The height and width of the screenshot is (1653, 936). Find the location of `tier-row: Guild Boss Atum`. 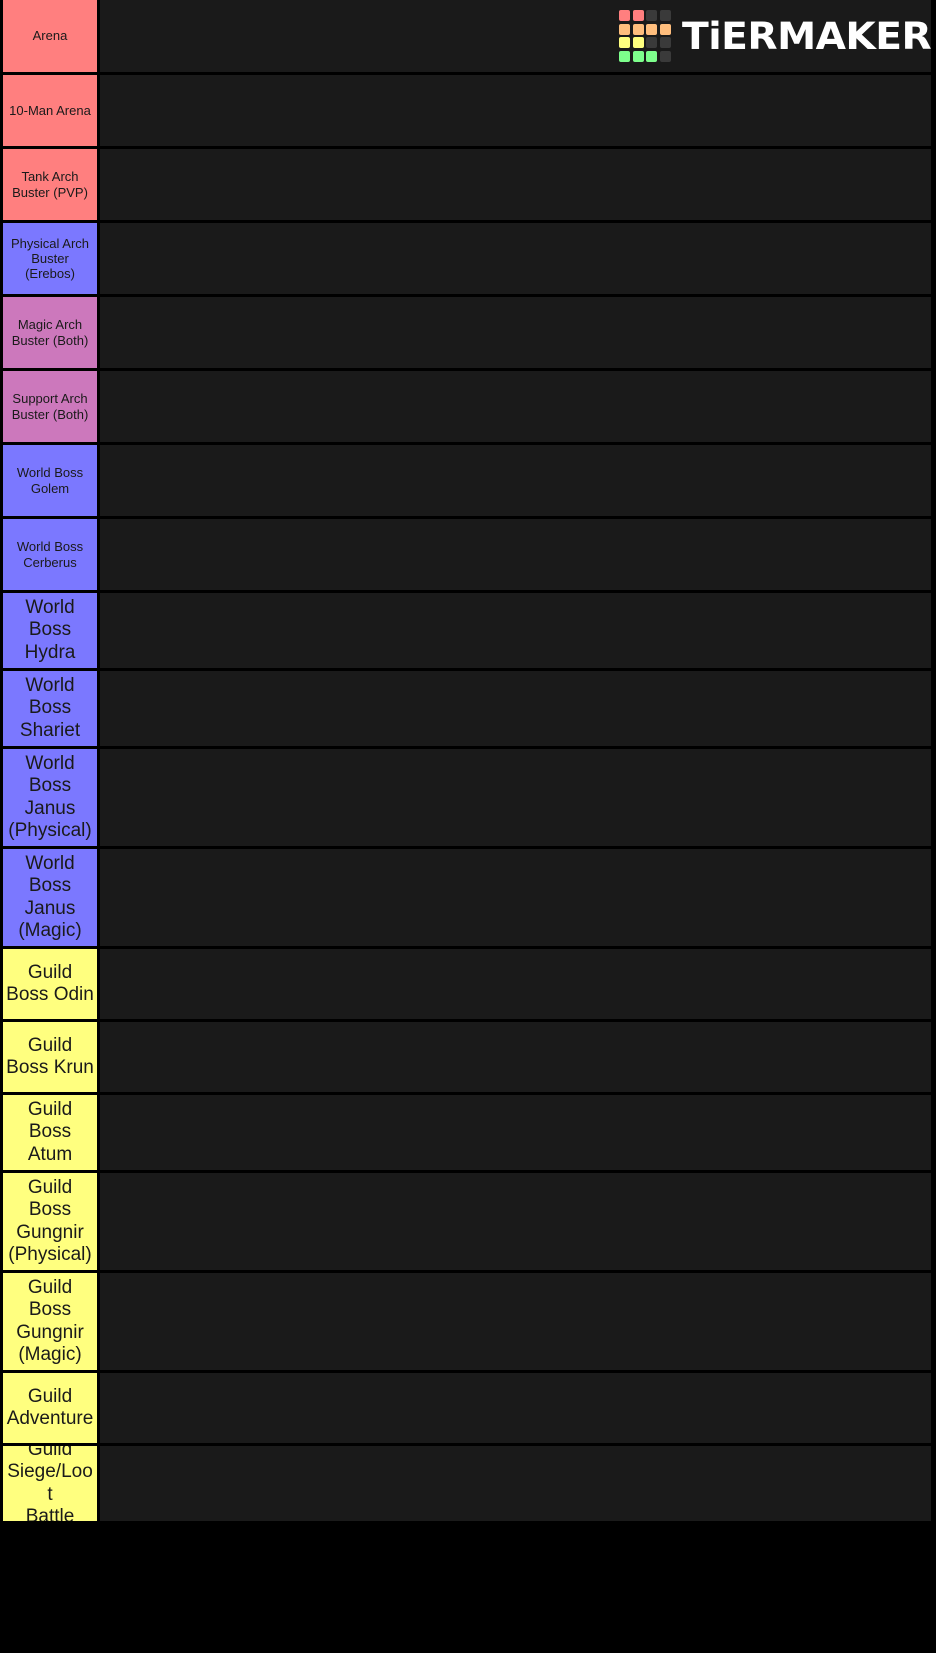

tier-row: Guild Boss Atum is located at coordinates (468, 1134).